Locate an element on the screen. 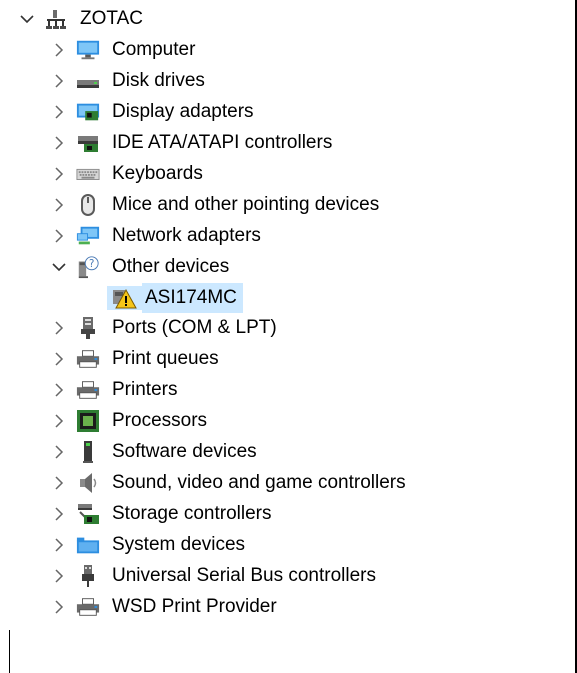 This screenshot has width=577, height=673. tree-item-network-adapters: Network adapters is located at coordinates (155, 236).